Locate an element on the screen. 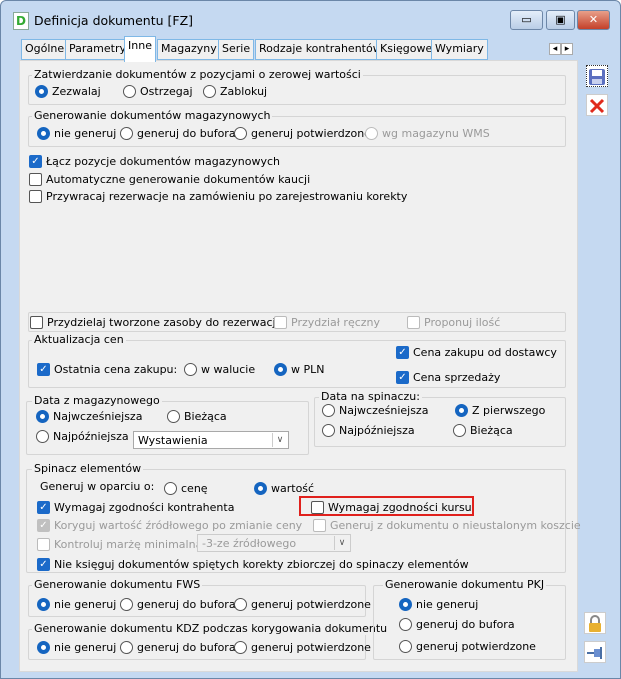 The image size is (621, 679). radio-kdz-nie-generuj: nie generuj is located at coordinates (76, 647).